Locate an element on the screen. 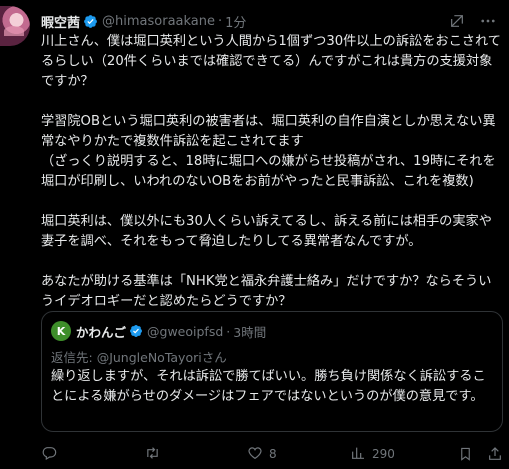  like-button: 8 is located at coordinates (298, 454).